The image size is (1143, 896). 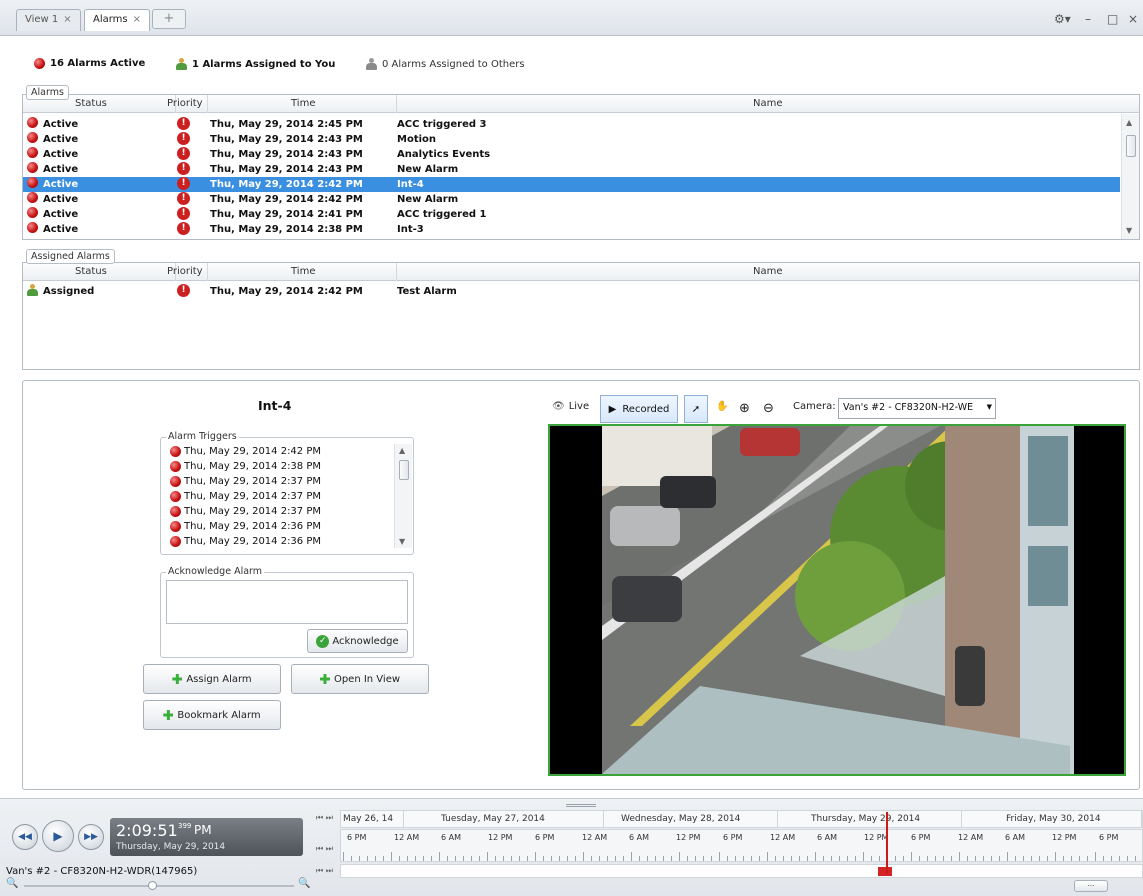 I want to click on timeline-hour-label: 12 AM, so click(x=783, y=837).